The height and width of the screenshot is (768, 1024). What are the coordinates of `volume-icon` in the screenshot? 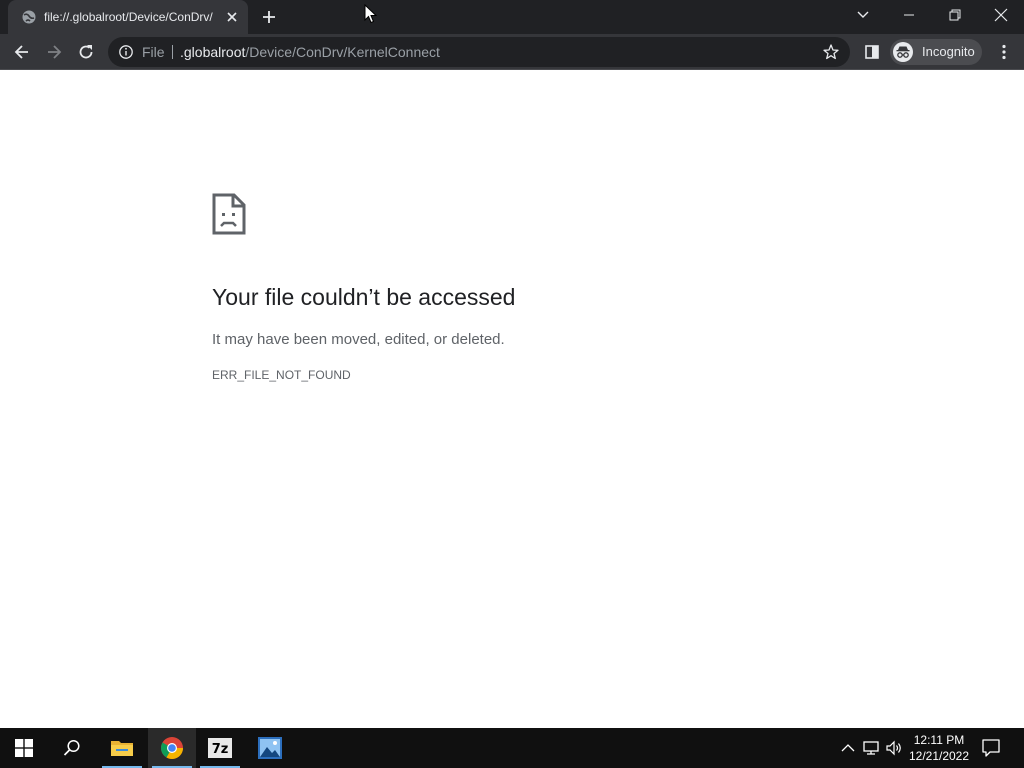 It's located at (894, 748).